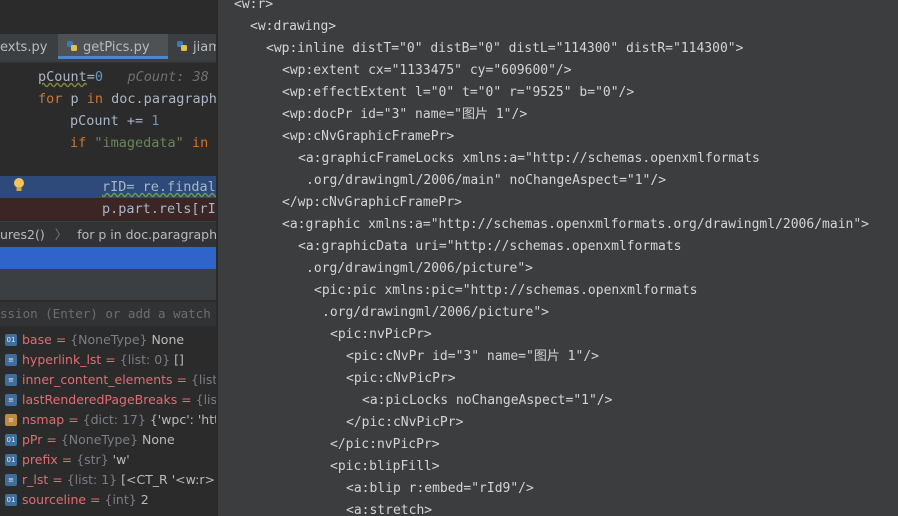  What do you see at coordinates (19, 185) in the screenshot?
I see `lightbulb-icon` at bounding box center [19, 185].